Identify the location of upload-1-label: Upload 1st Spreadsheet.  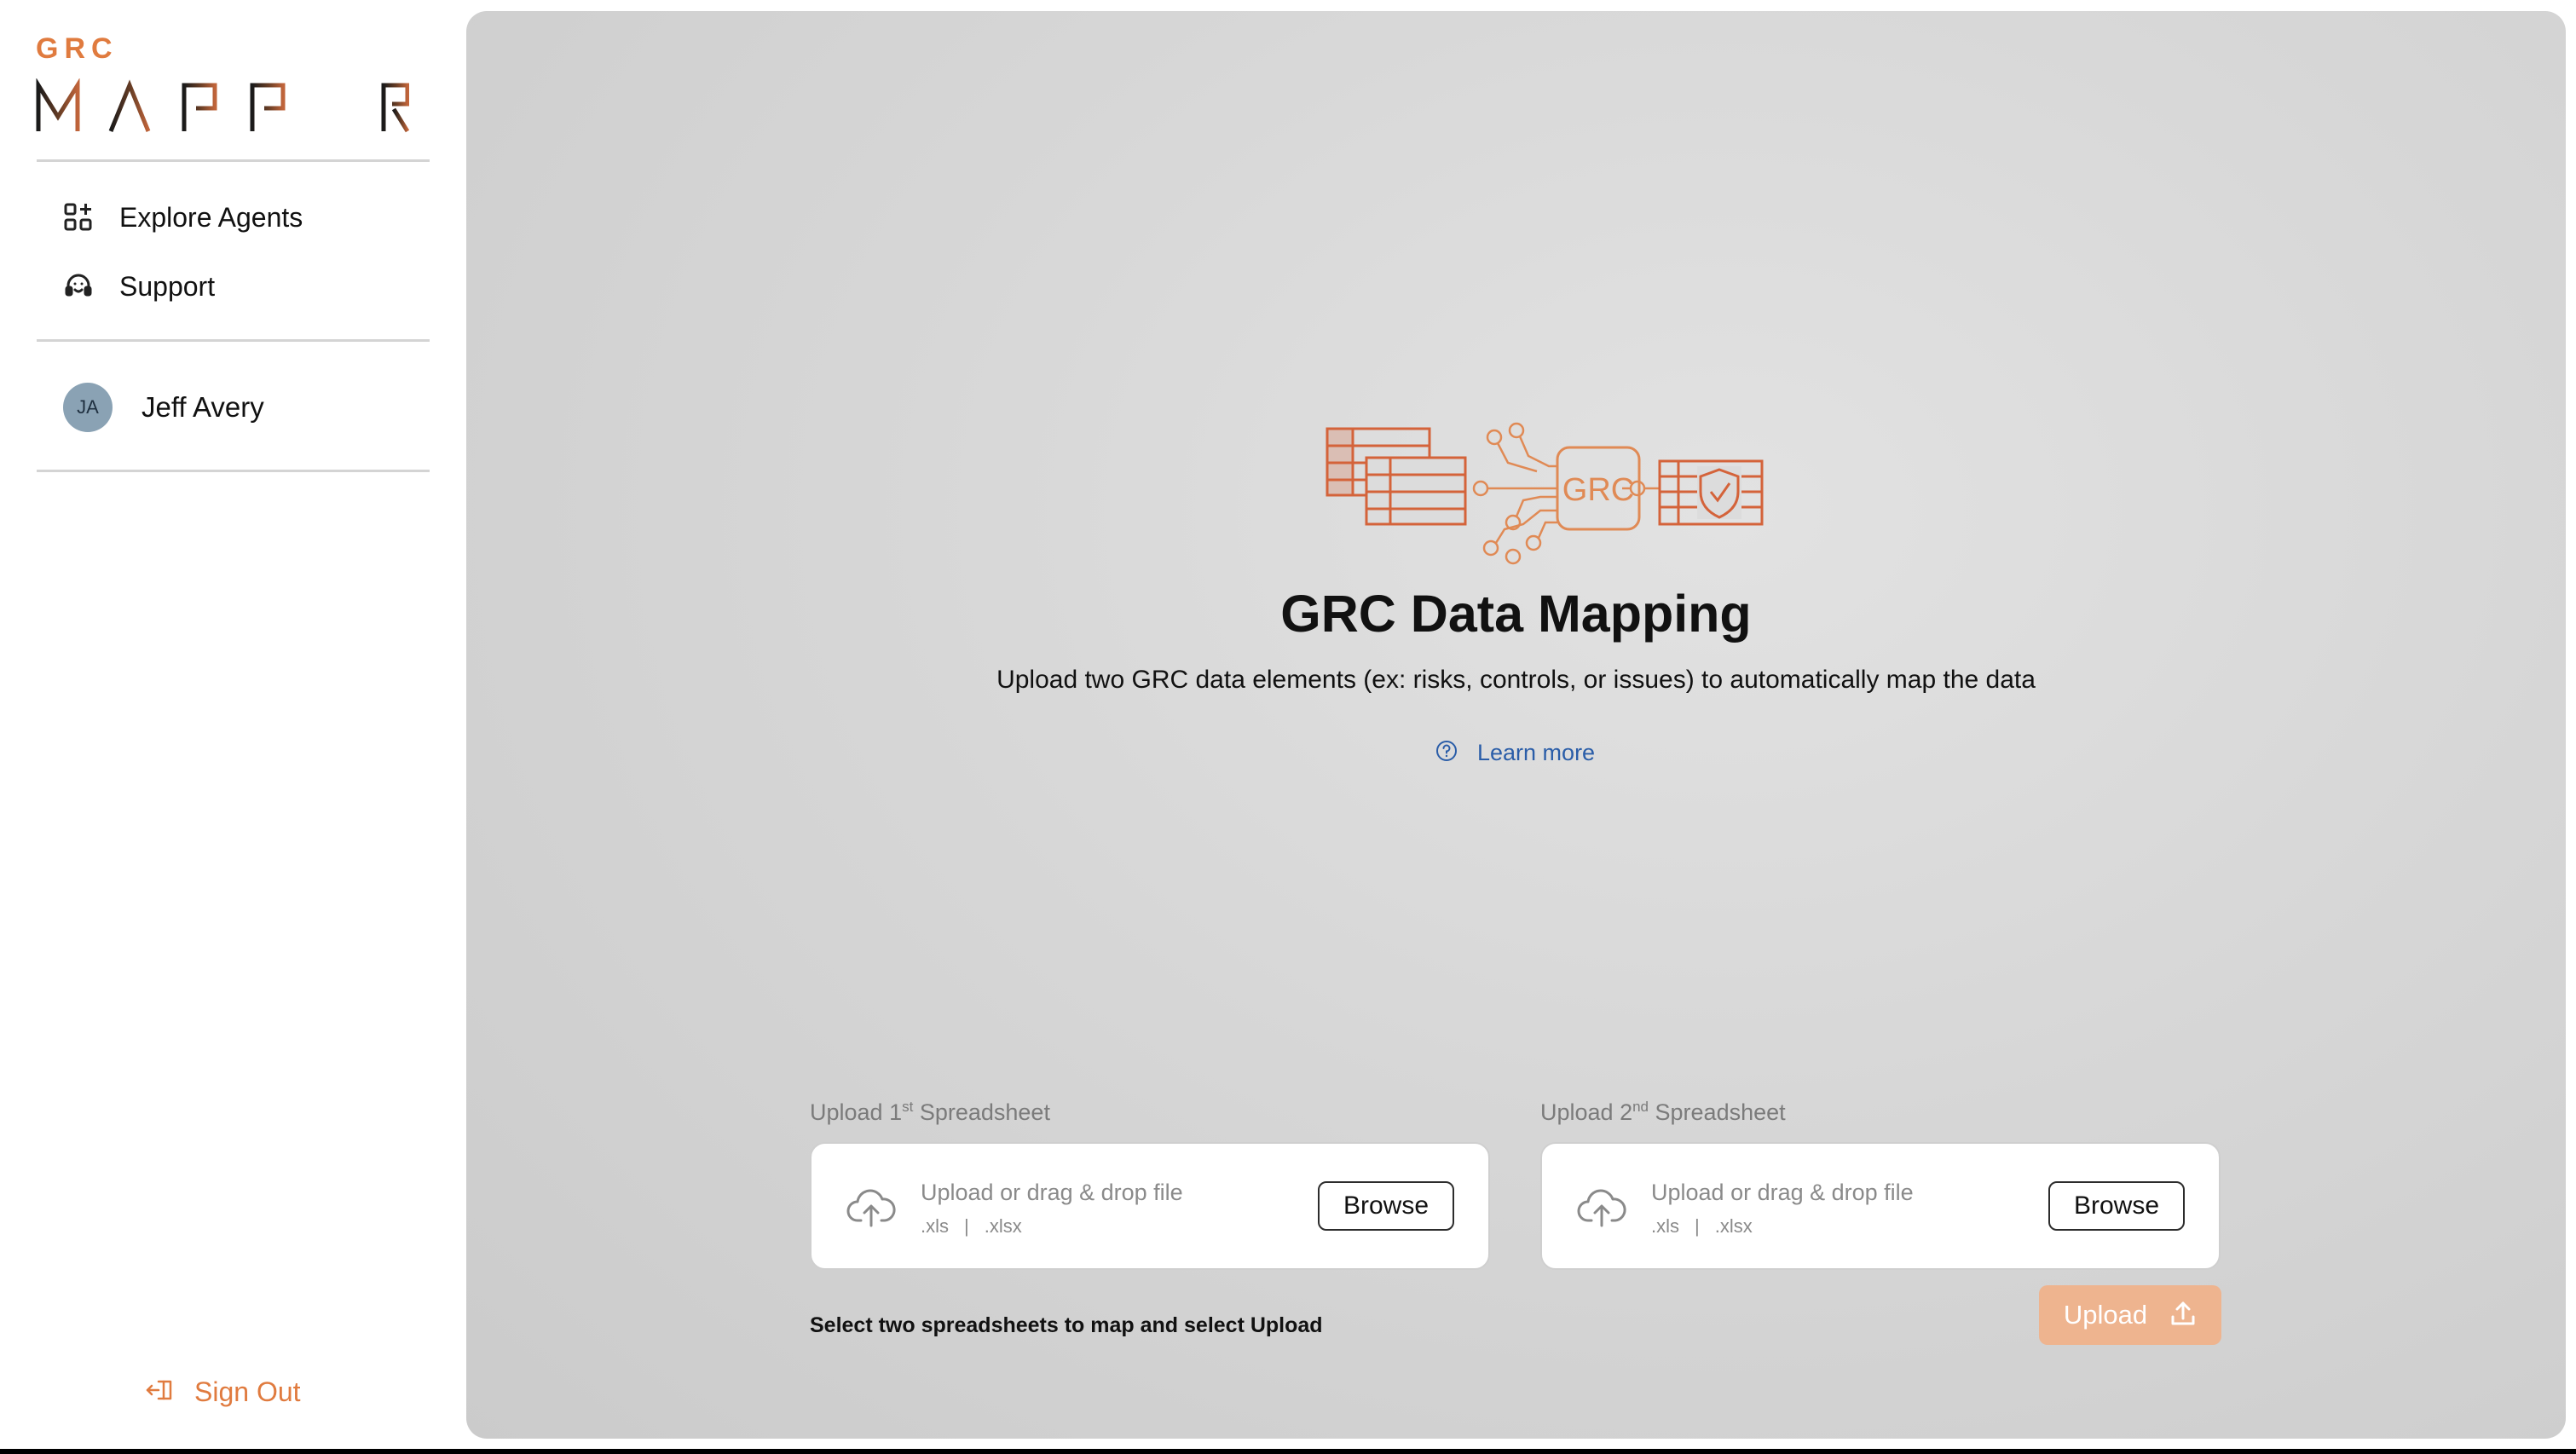
(930, 1112).